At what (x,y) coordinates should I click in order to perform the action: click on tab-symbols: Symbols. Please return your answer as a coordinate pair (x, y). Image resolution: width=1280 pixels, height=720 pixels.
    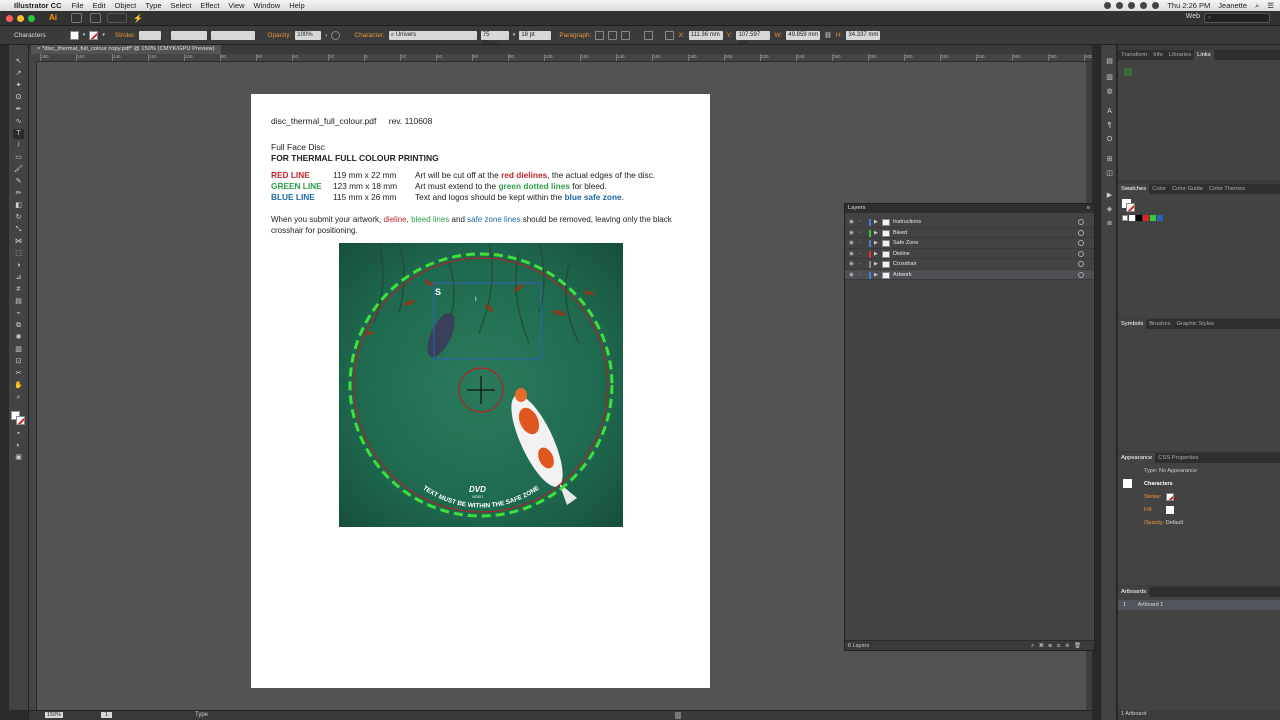
    Looking at the image, I should click on (1132, 324).